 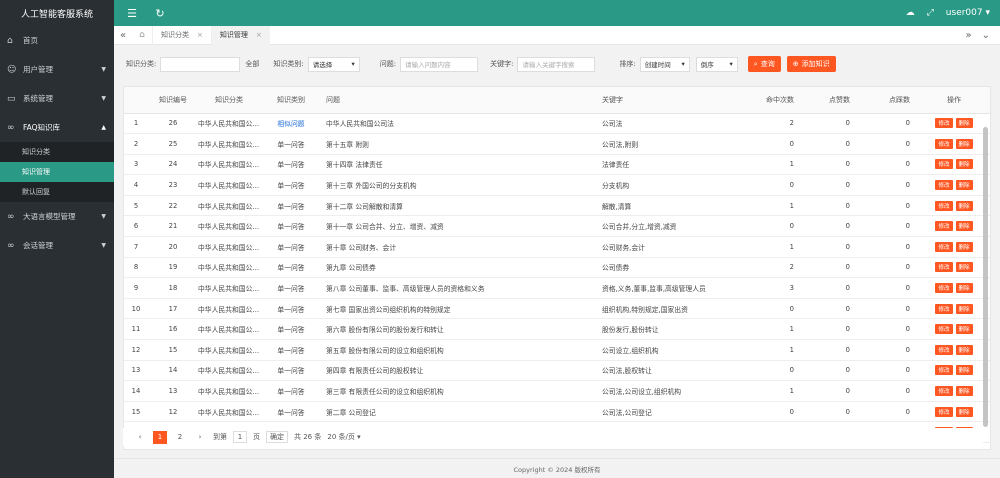 I want to click on chevron-down-icon: ▼, so click(x=103, y=216).